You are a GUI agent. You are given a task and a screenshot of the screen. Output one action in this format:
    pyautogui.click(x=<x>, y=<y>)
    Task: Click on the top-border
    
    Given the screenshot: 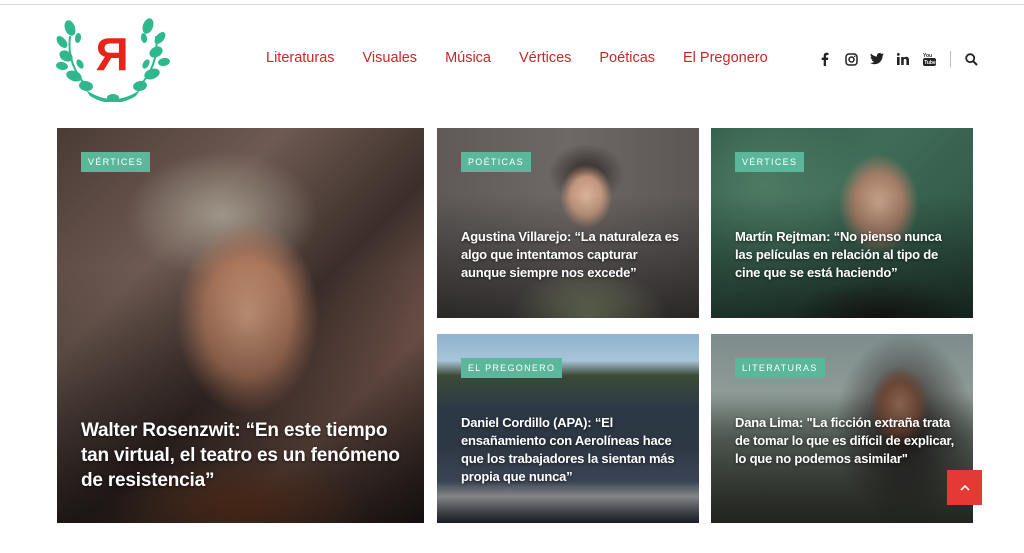 What is the action you would take?
    pyautogui.click(x=512, y=4)
    